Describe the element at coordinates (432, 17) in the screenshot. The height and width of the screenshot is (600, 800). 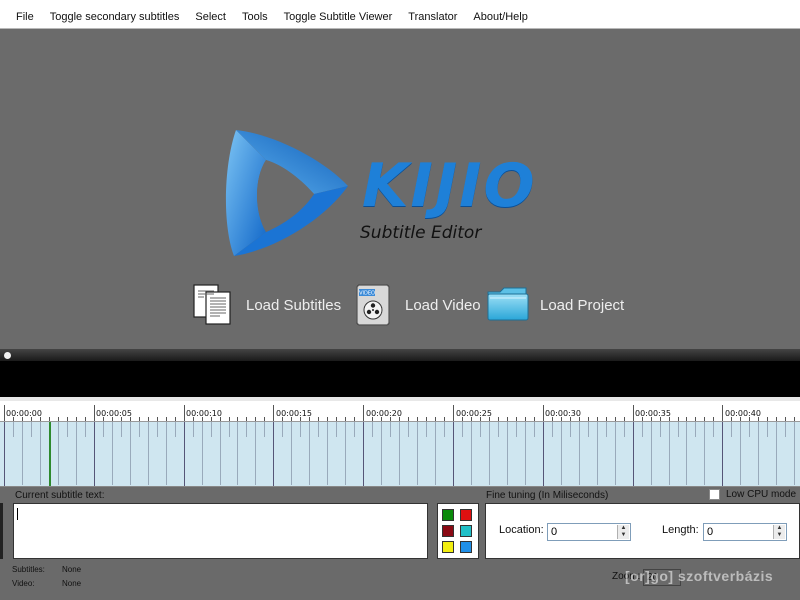
I see `menu-translator: Translator` at that location.